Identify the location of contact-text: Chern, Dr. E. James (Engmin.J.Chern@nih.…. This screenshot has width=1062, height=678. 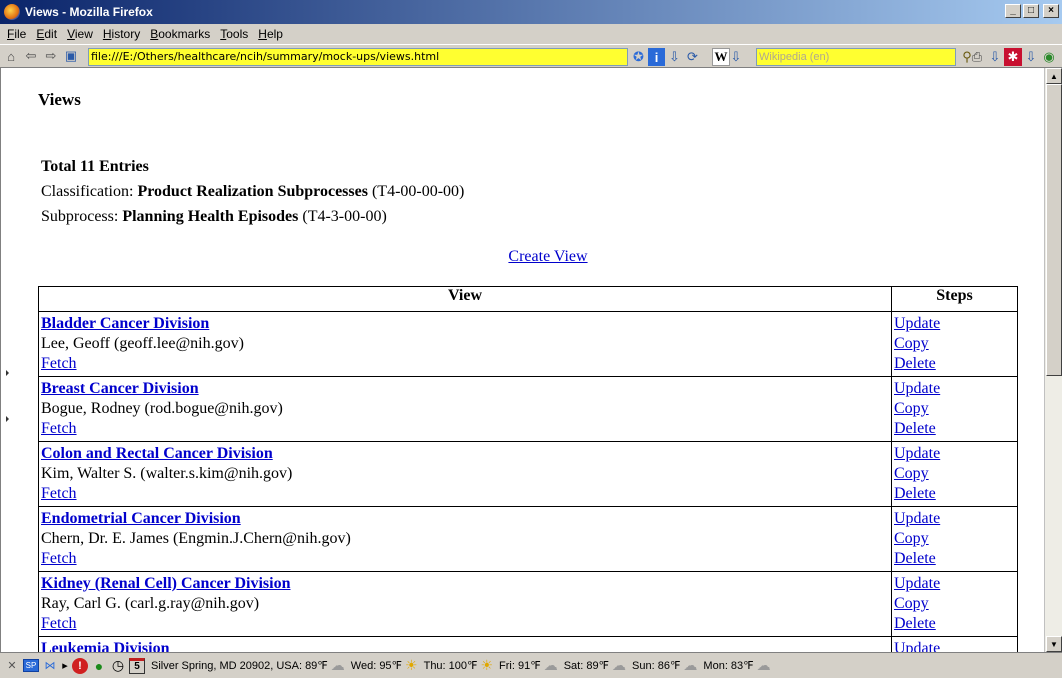
(196, 538).